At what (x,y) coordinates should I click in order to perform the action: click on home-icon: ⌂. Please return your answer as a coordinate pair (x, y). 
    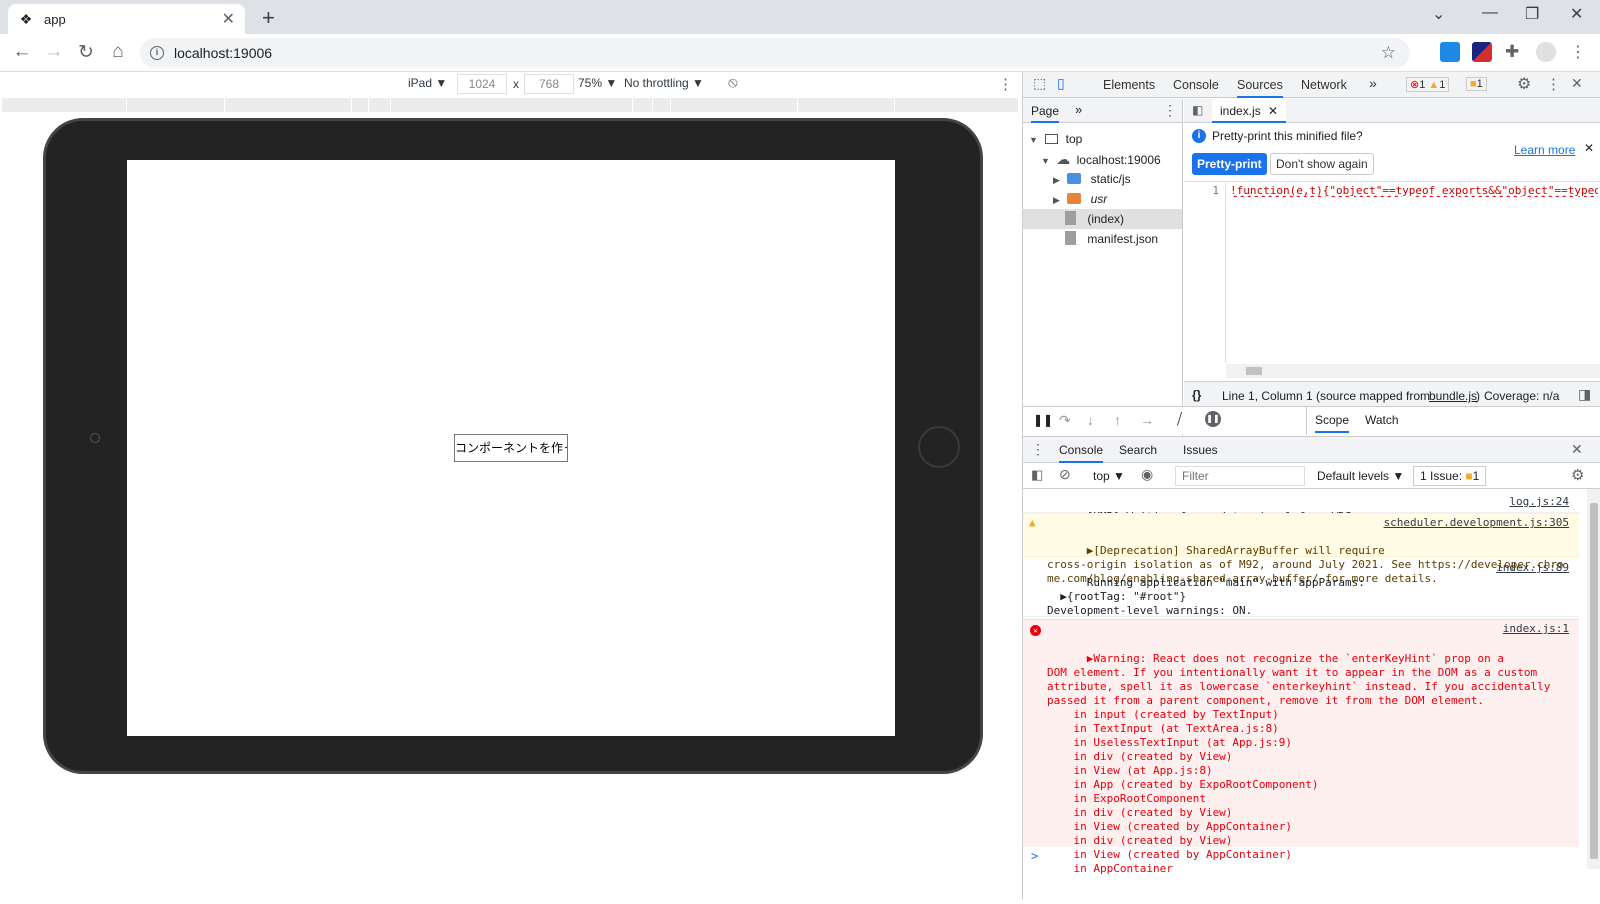
    Looking at the image, I should click on (118, 52).